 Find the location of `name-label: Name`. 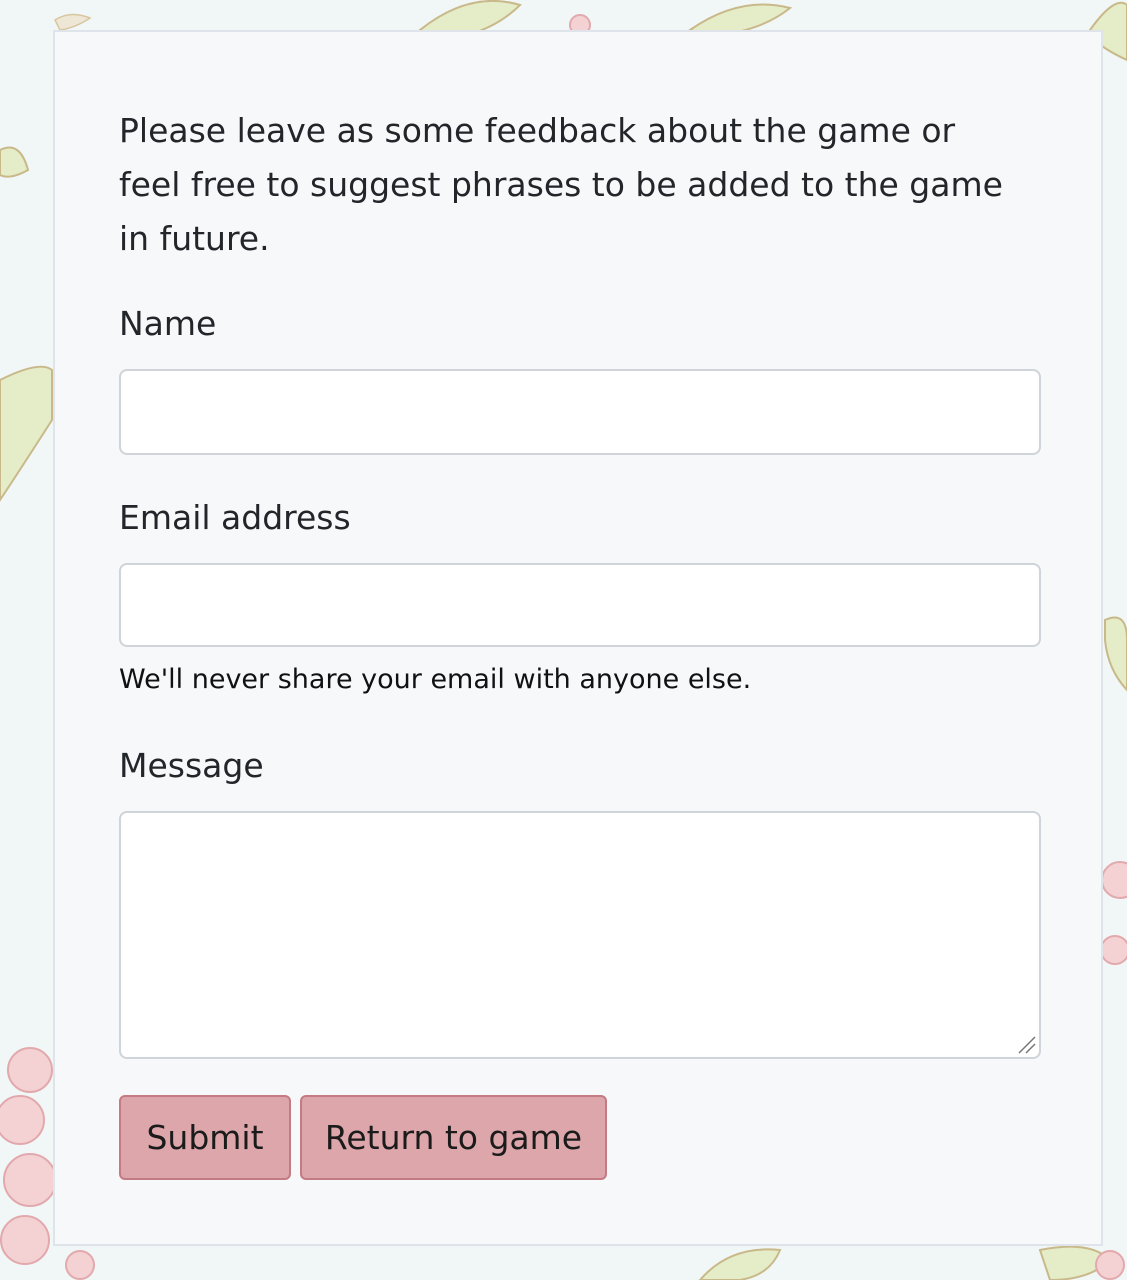

name-label: Name is located at coordinates (168, 323).